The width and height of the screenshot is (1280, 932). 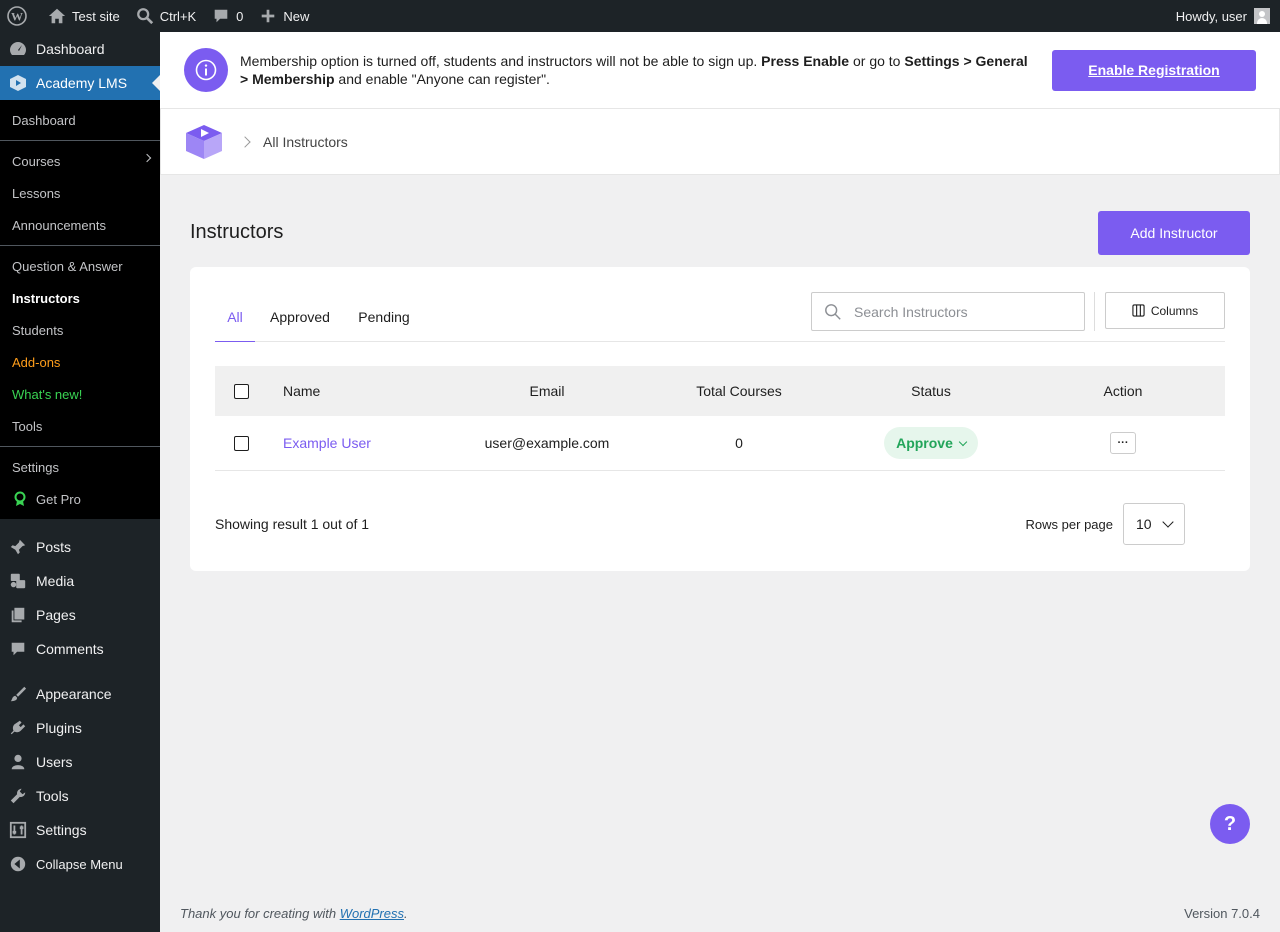 What do you see at coordinates (18, 728) in the screenshot?
I see `plugin-icon` at bounding box center [18, 728].